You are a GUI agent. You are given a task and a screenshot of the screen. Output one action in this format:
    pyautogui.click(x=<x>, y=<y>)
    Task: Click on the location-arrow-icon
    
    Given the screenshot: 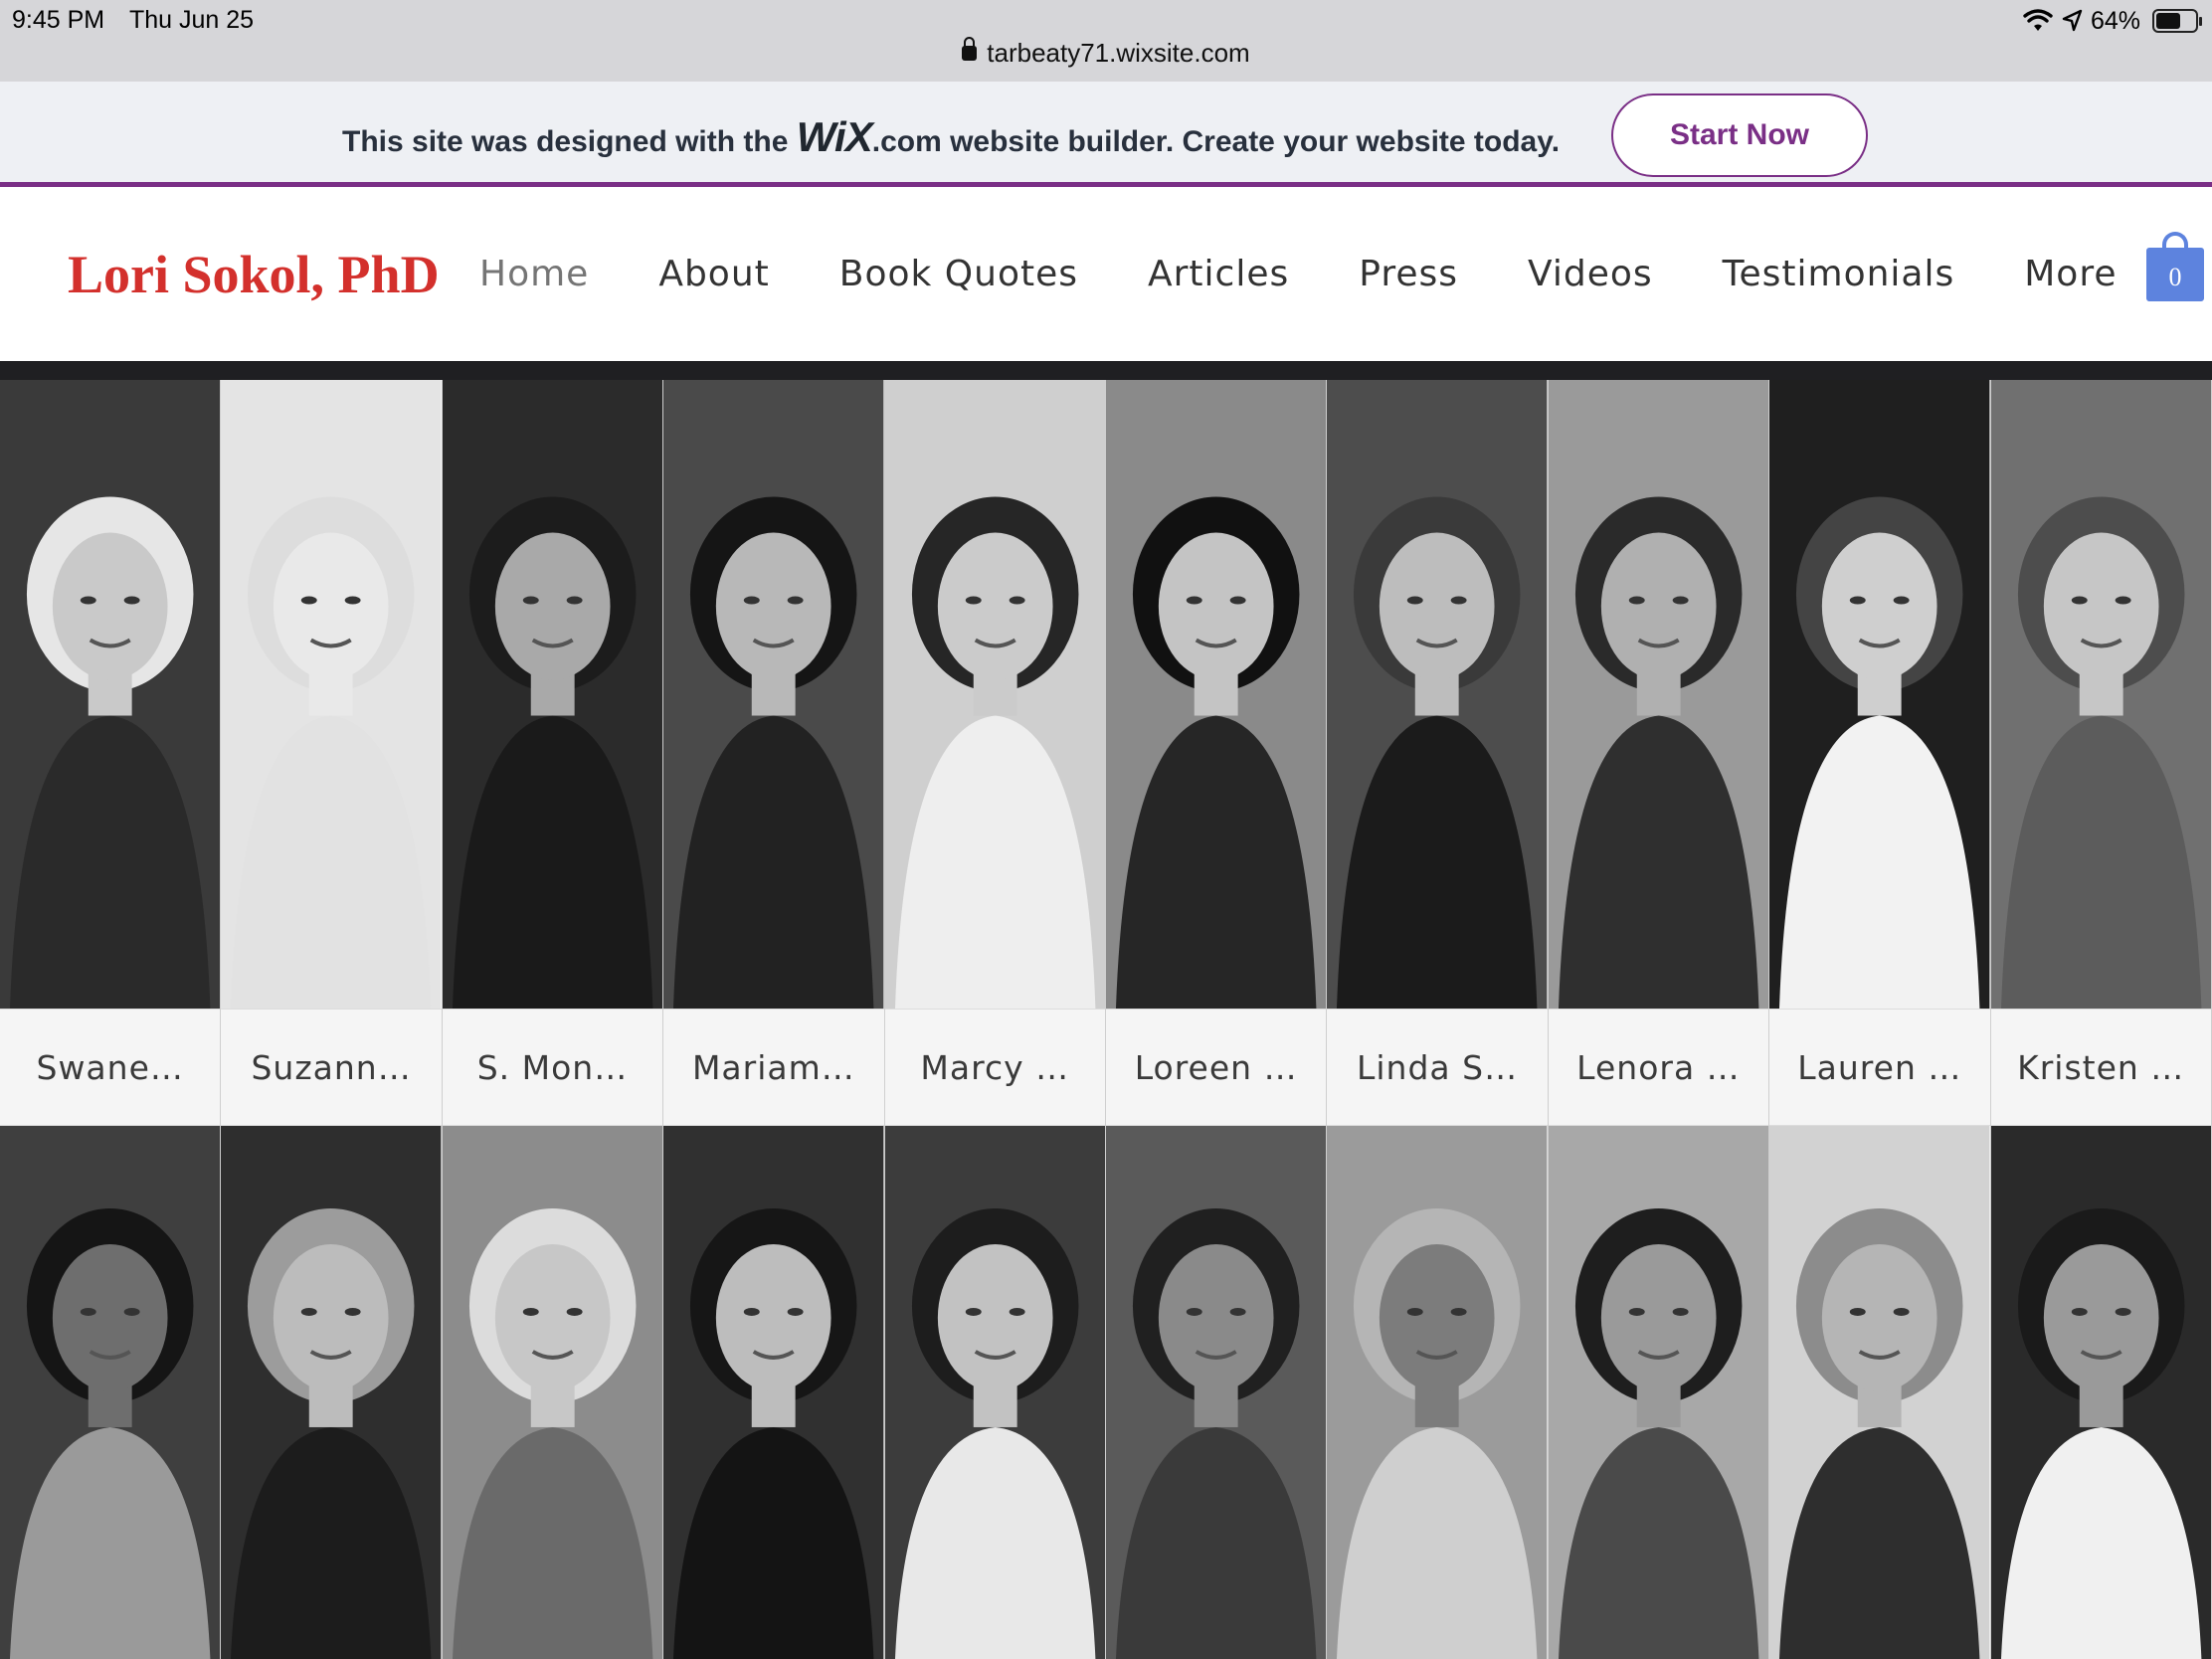 What is the action you would take?
    pyautogui.click(x=2072, y=20)
    